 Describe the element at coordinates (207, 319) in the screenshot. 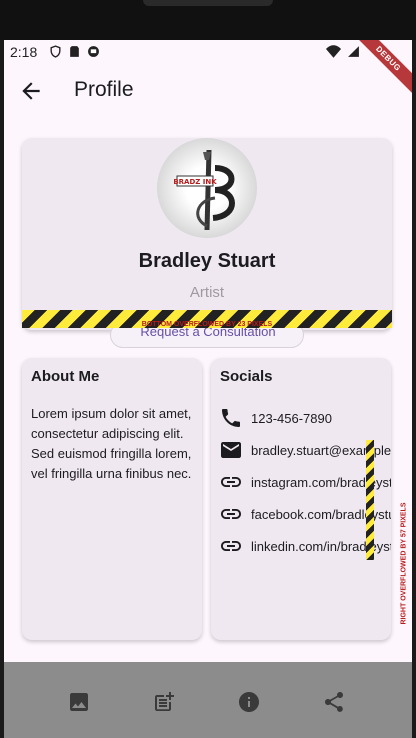

I see `overflow-warning-bottom: BOTTOM OVERFLOWED BY 23 PIXELS` at that location.